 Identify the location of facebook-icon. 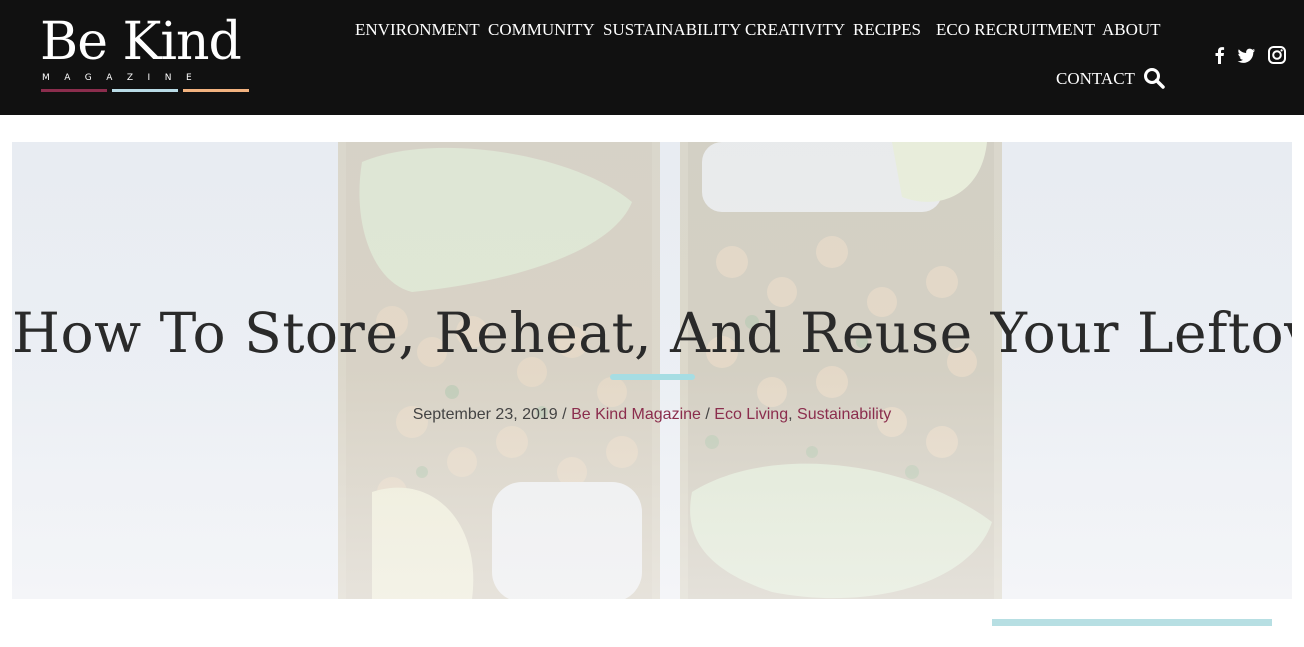
(1220, 55).